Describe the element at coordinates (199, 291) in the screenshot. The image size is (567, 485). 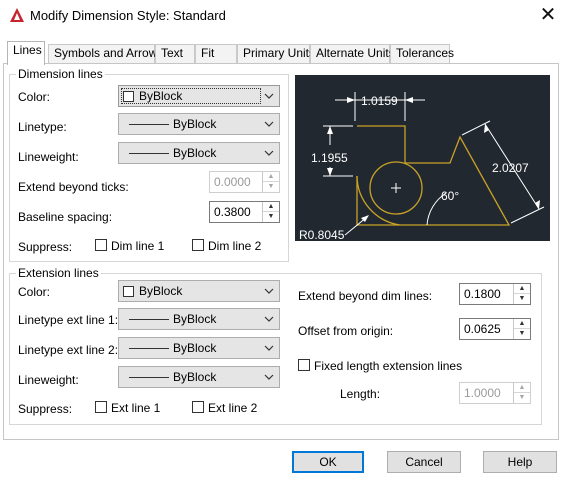
I see `ext-color-dropdown: ByBlock` at that location.